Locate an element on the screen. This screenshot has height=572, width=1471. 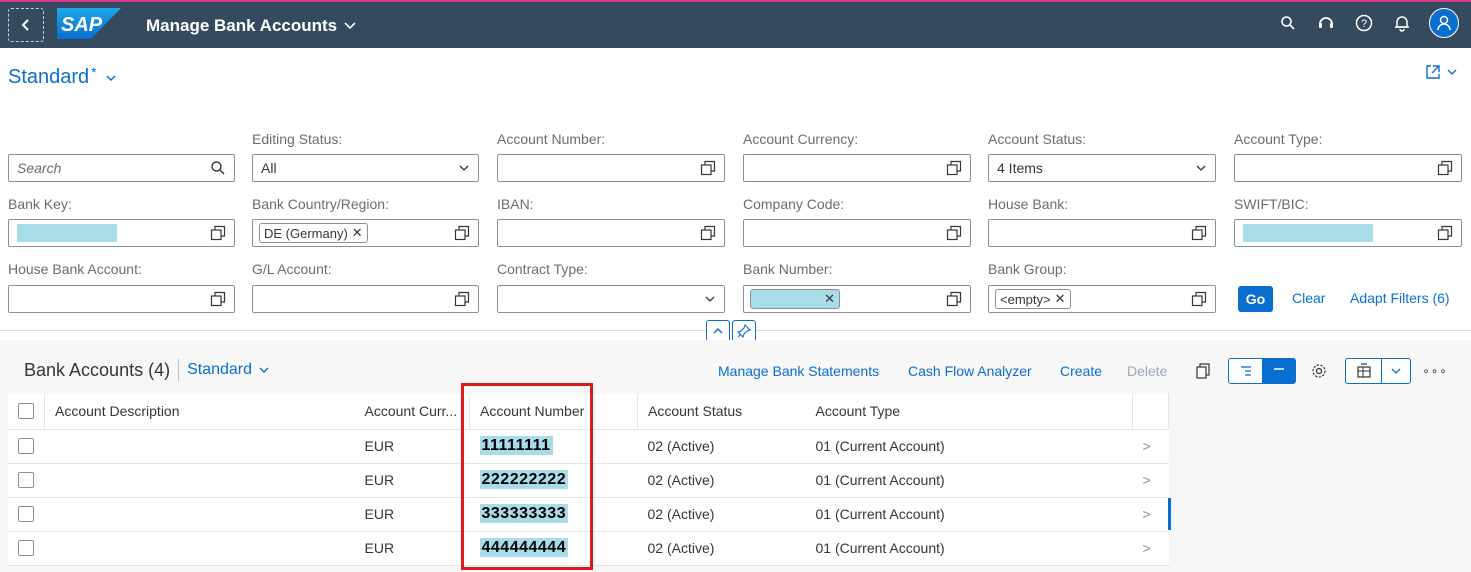
table-header: Bank Accounts (4) Standard is located at coordinates (147, 370).